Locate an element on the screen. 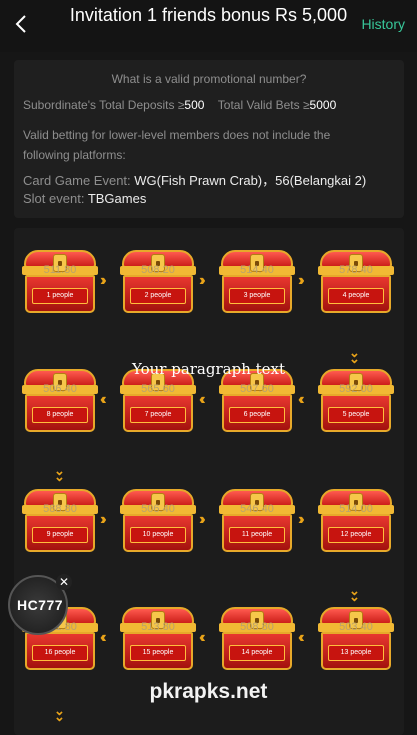  card-game-label: Card Game Event: is located at coordinates (79, 180).